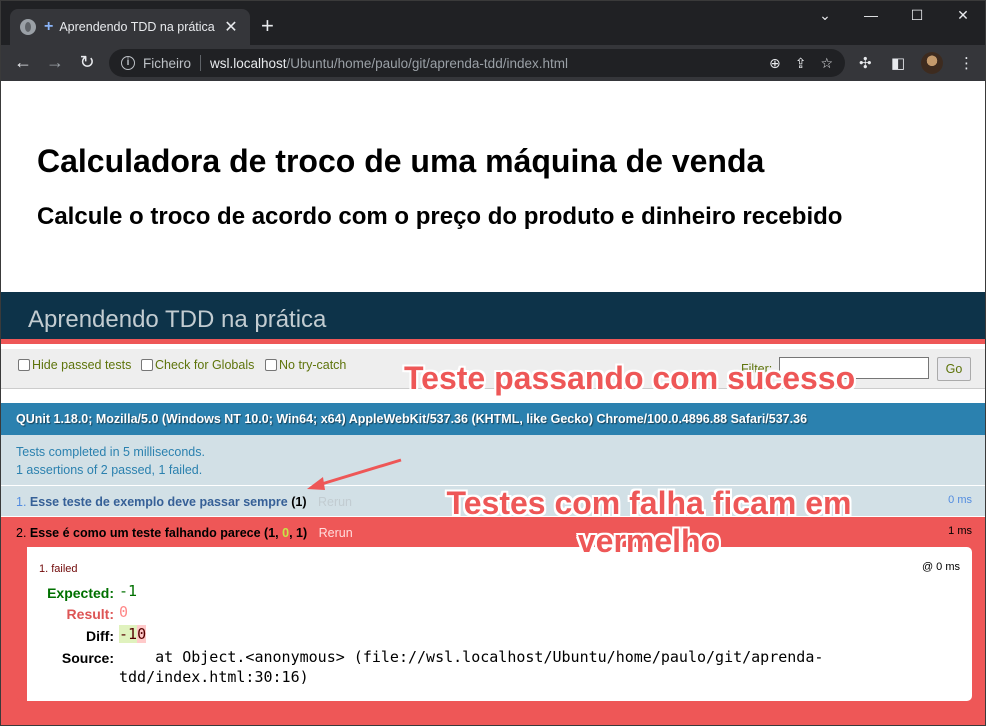 The width and height of the screenshot is (986, 726). What do you see at coordinates (110, 452) in the screenshot?
I see `summary-line-1: Tests completed in 5 milliseconds.` at bounding box center [110, 452].